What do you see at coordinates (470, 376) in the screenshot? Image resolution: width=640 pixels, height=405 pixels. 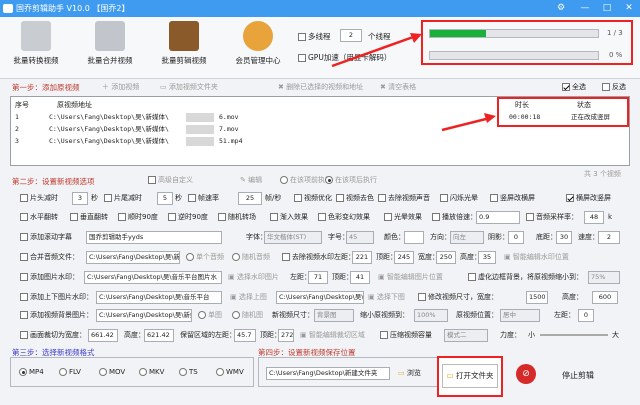 I see `open-folder-button: ▭ 打开文件夹` at bounding box center [470, 376].